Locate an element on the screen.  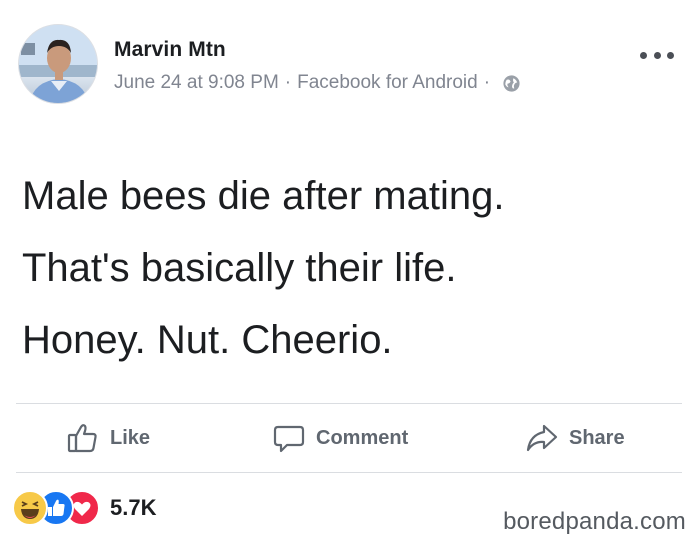
profile-photo is located at coordinates (58, 64).